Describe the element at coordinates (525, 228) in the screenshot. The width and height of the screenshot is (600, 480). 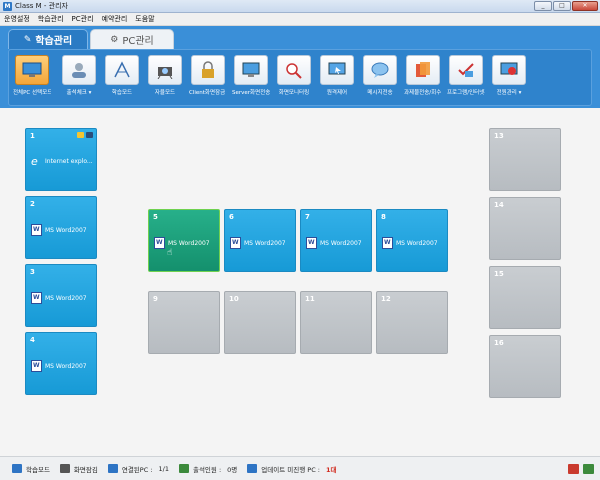
I see `seat-tile-14: 14` at that location.